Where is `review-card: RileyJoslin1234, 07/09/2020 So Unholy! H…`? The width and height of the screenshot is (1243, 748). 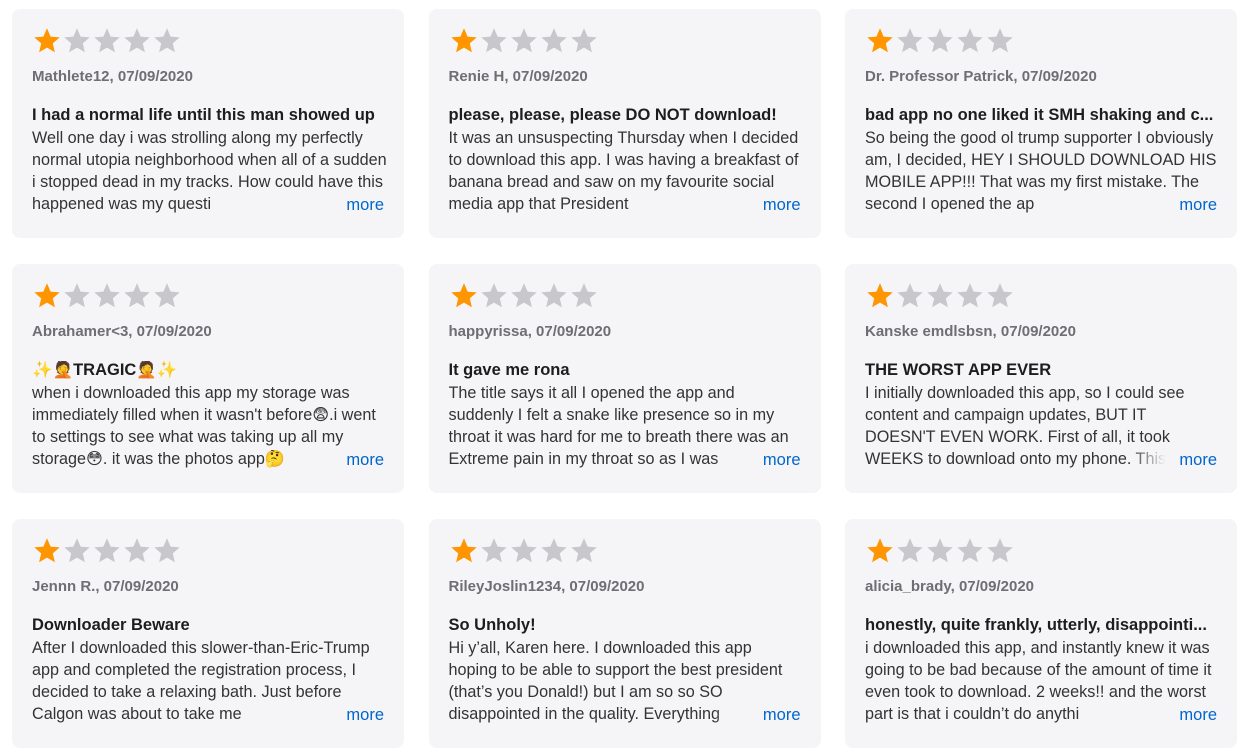
review-card: RileyJoslin1234, 07/09/2020 So Unholy! H… is located at coordinates (624, 633).